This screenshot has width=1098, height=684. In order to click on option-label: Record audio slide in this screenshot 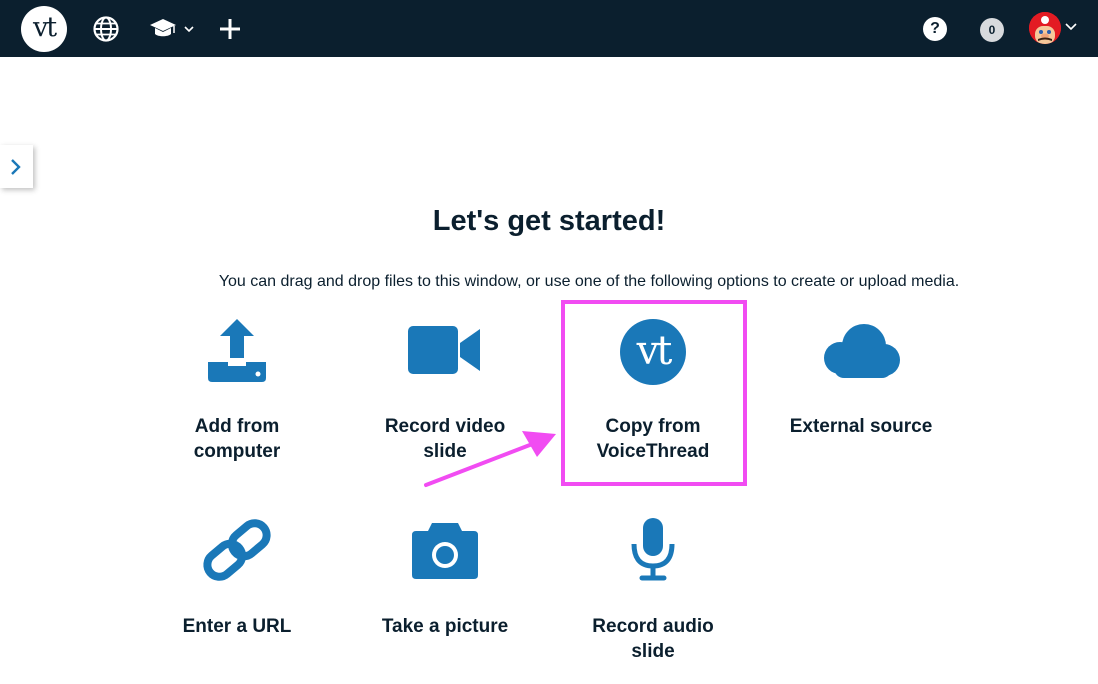, I will do `click(653, 639)`.